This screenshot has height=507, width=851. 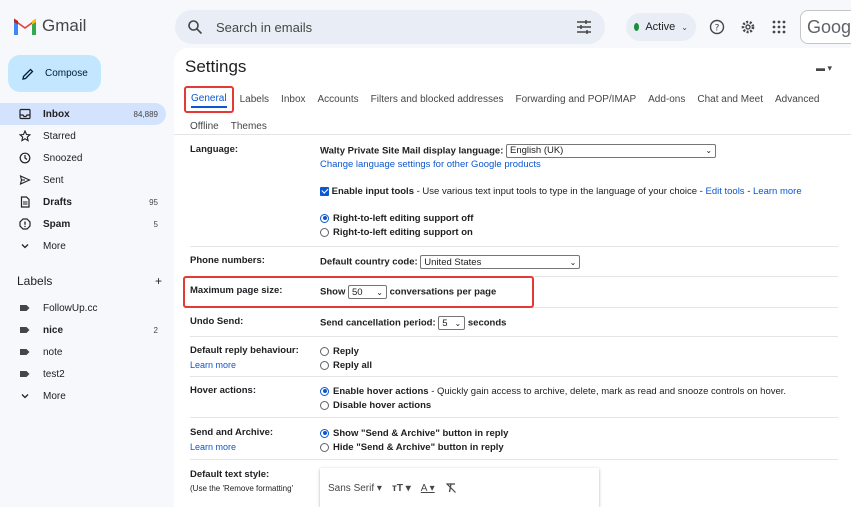 I want to click on google-account-logo: Googl, so click(x=825, y=27).